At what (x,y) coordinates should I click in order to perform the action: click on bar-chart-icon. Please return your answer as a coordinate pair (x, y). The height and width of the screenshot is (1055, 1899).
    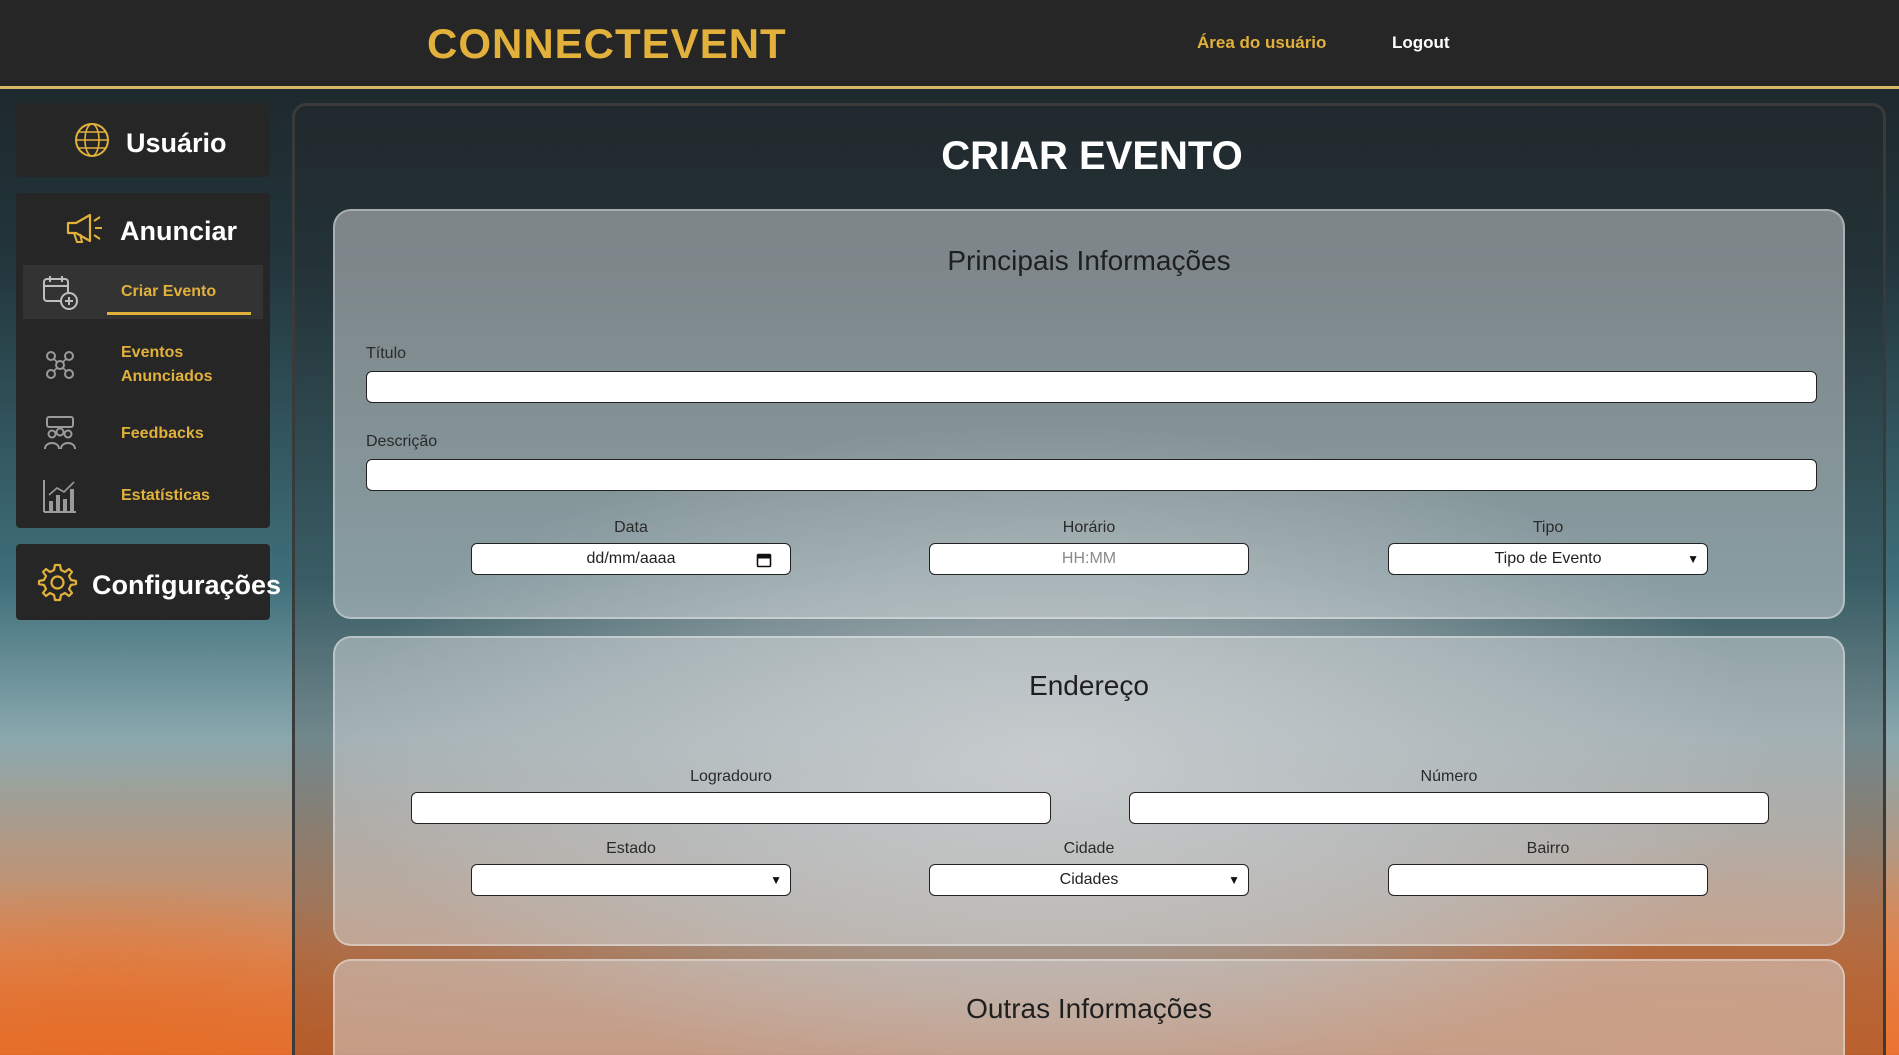
    Looking at the image, I should click on (60, 496).